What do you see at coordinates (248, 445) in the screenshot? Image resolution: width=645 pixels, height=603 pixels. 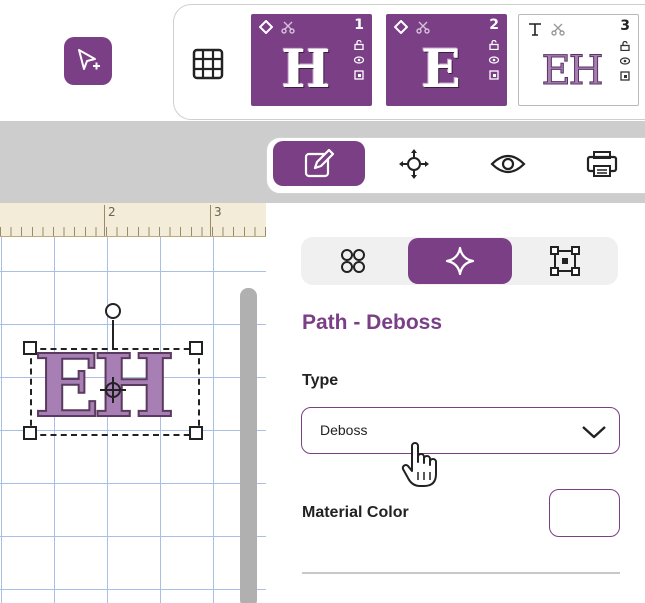 I see `vertical-scrollbar` at bounding box center [248, 445].